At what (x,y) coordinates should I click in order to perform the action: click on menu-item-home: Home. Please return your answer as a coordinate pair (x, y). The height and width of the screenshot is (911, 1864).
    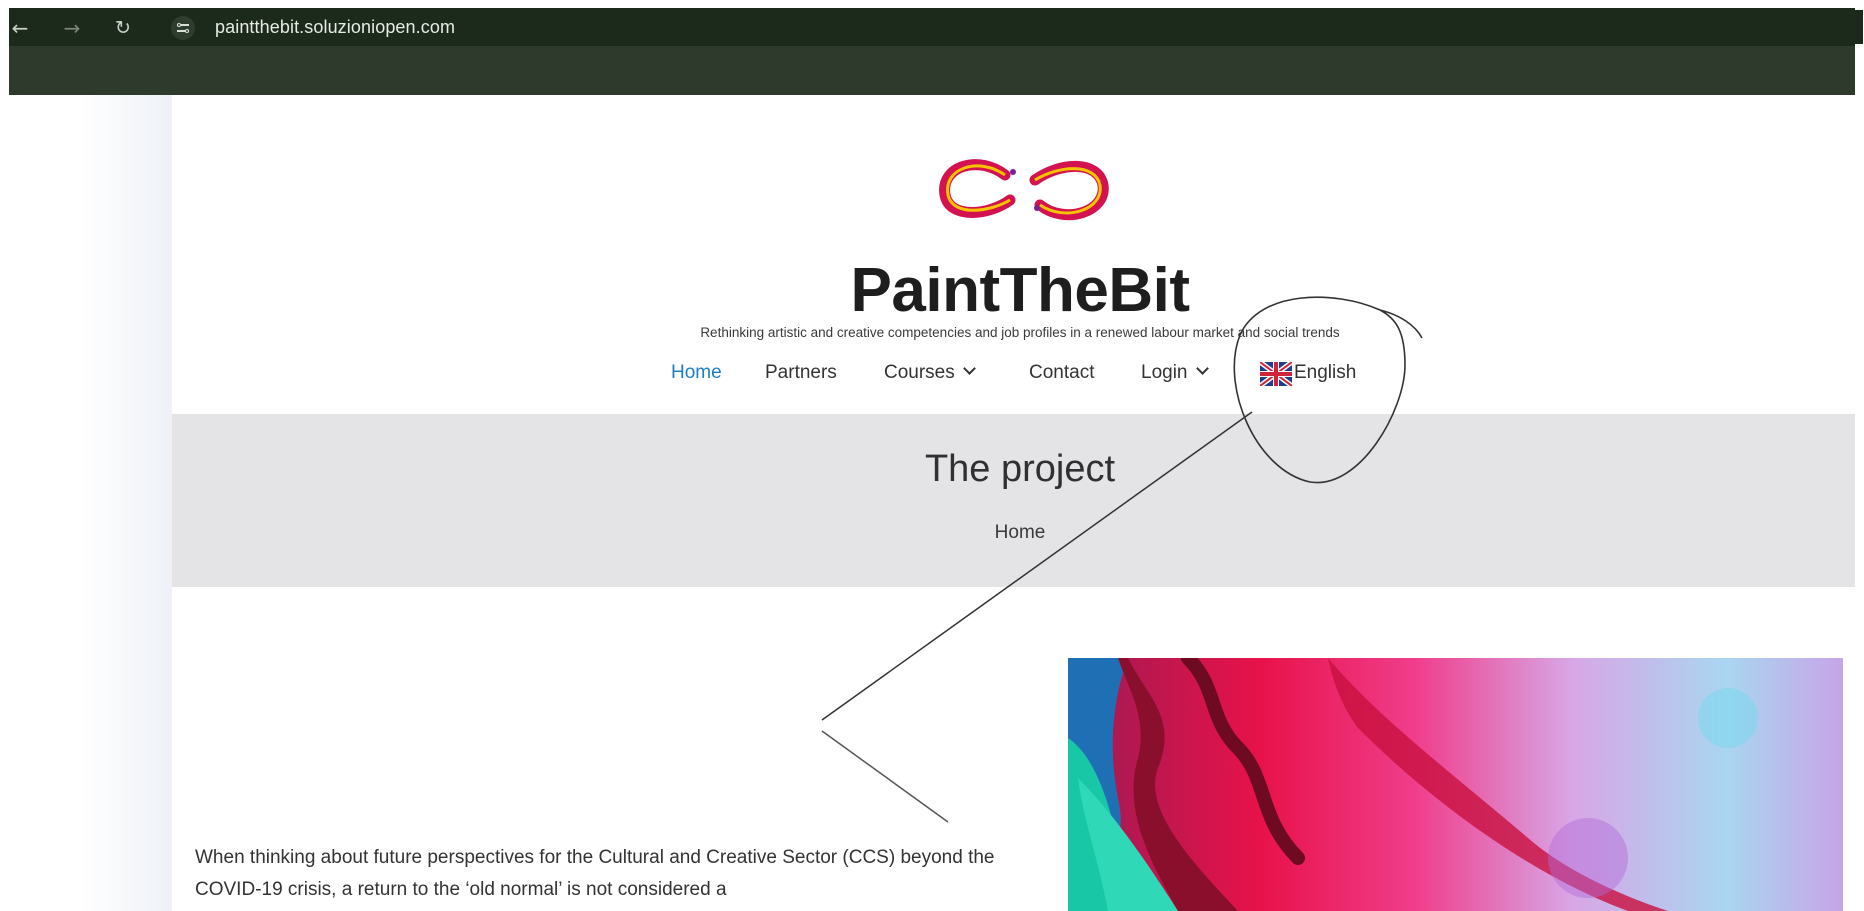
    Looking at the image, I should click on (696, 373).